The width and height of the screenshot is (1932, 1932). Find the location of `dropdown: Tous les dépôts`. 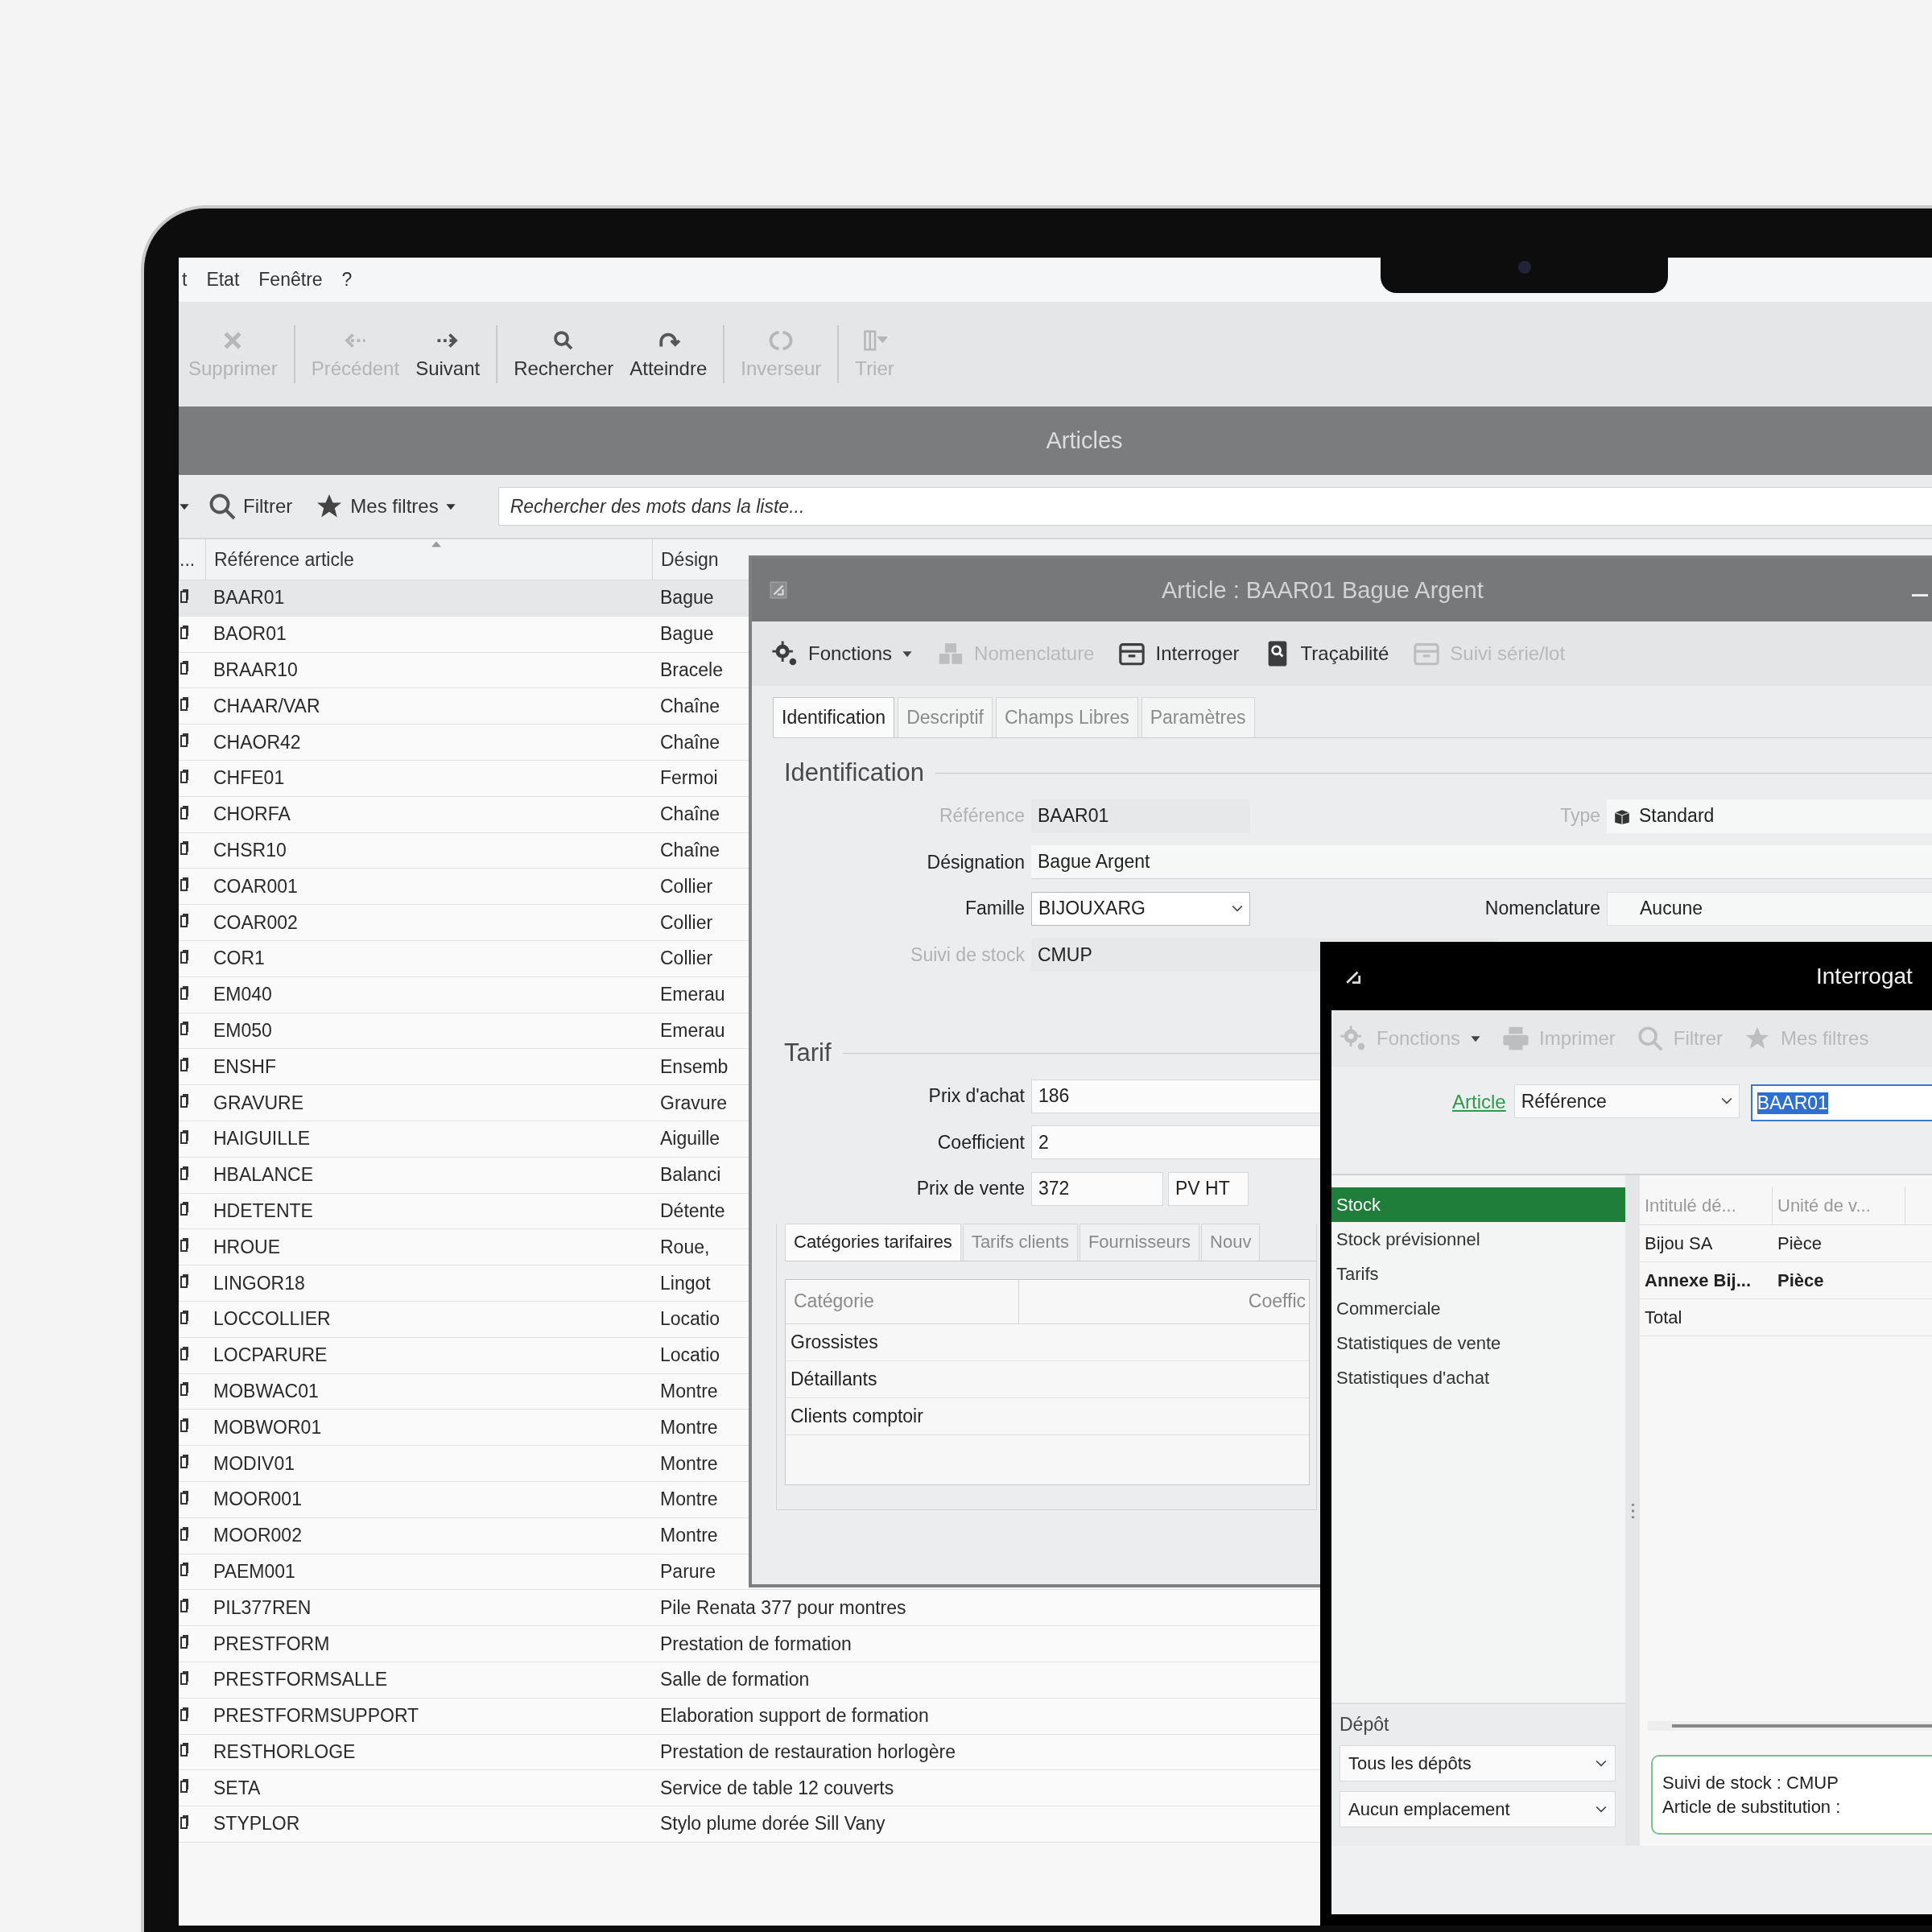

dropdown: Tous les dépôts is located at coordinates (1478, 1763).